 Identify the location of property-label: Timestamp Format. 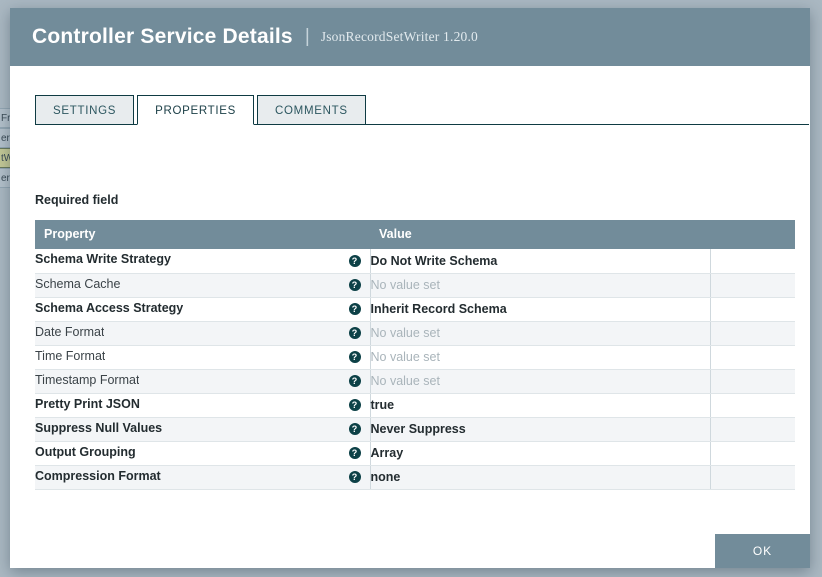
(87, 379).